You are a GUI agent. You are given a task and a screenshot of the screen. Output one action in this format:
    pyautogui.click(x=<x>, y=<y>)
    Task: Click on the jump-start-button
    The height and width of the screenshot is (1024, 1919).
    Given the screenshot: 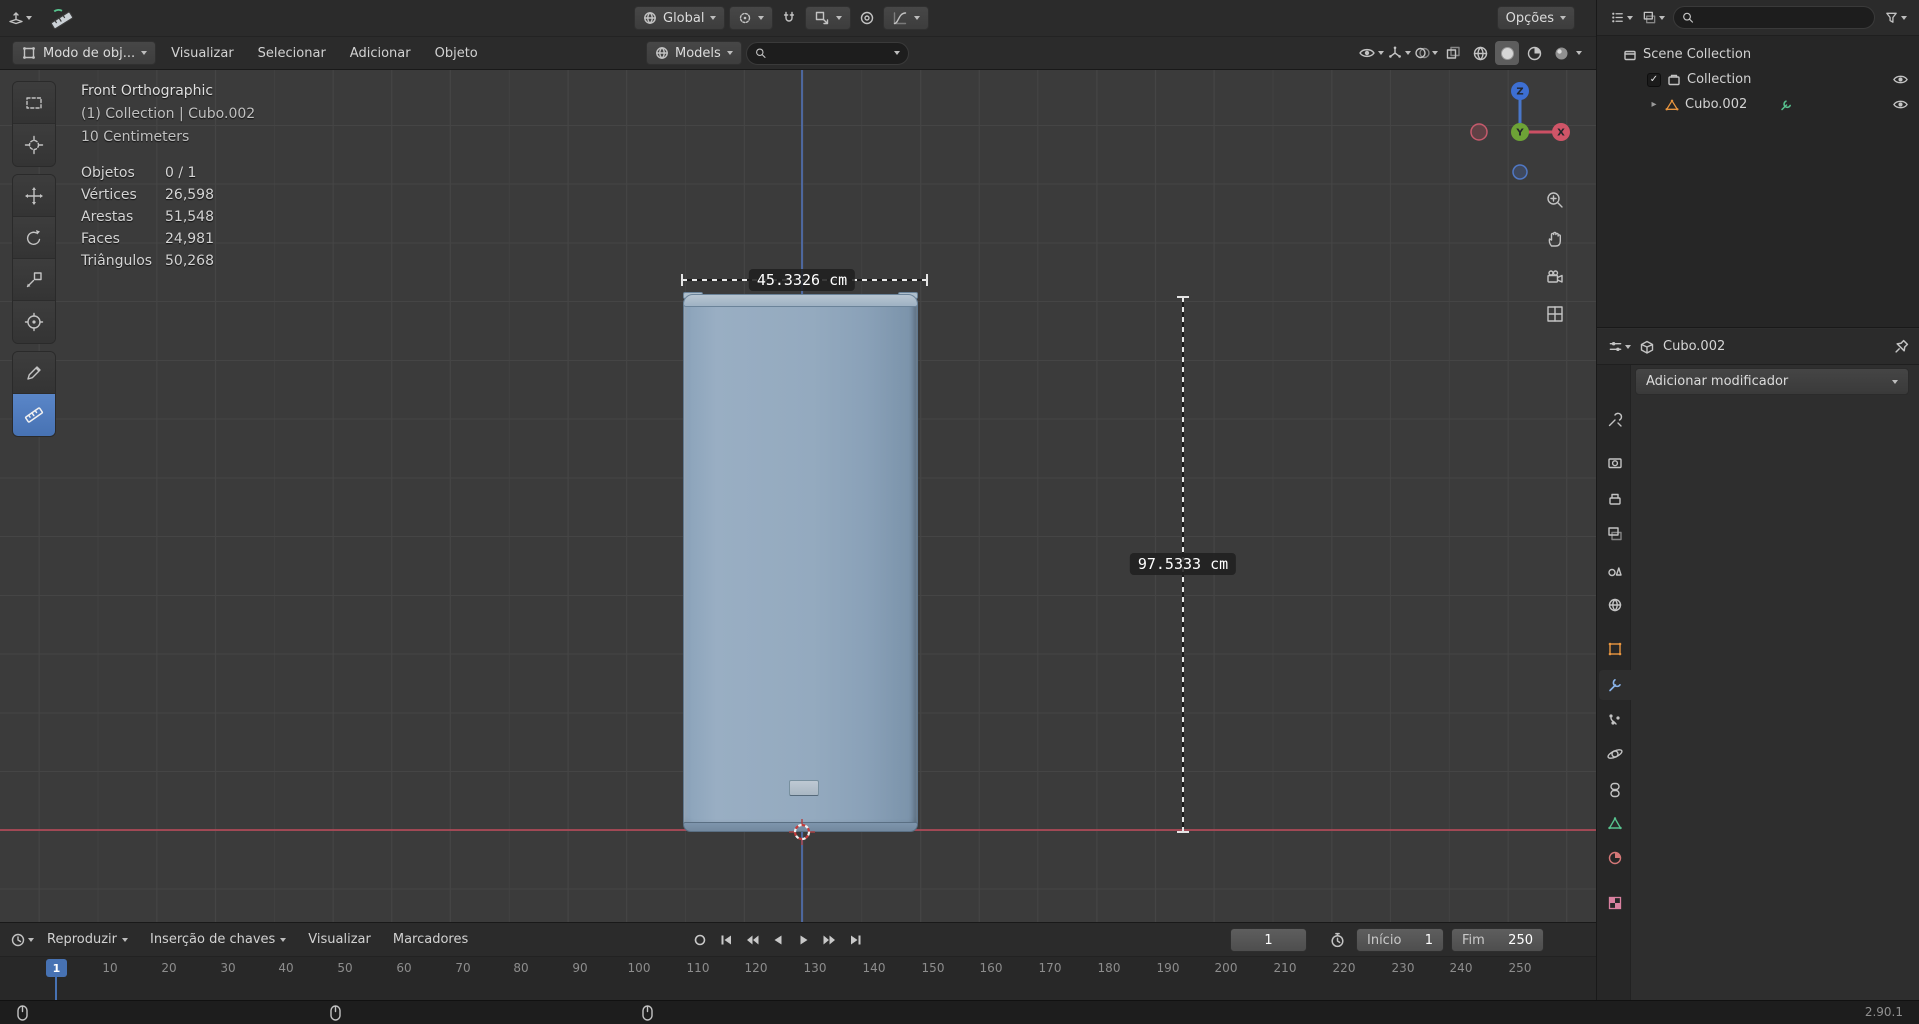 What is the action you would take?
    pyautogui.click(x=726, y=940)
    